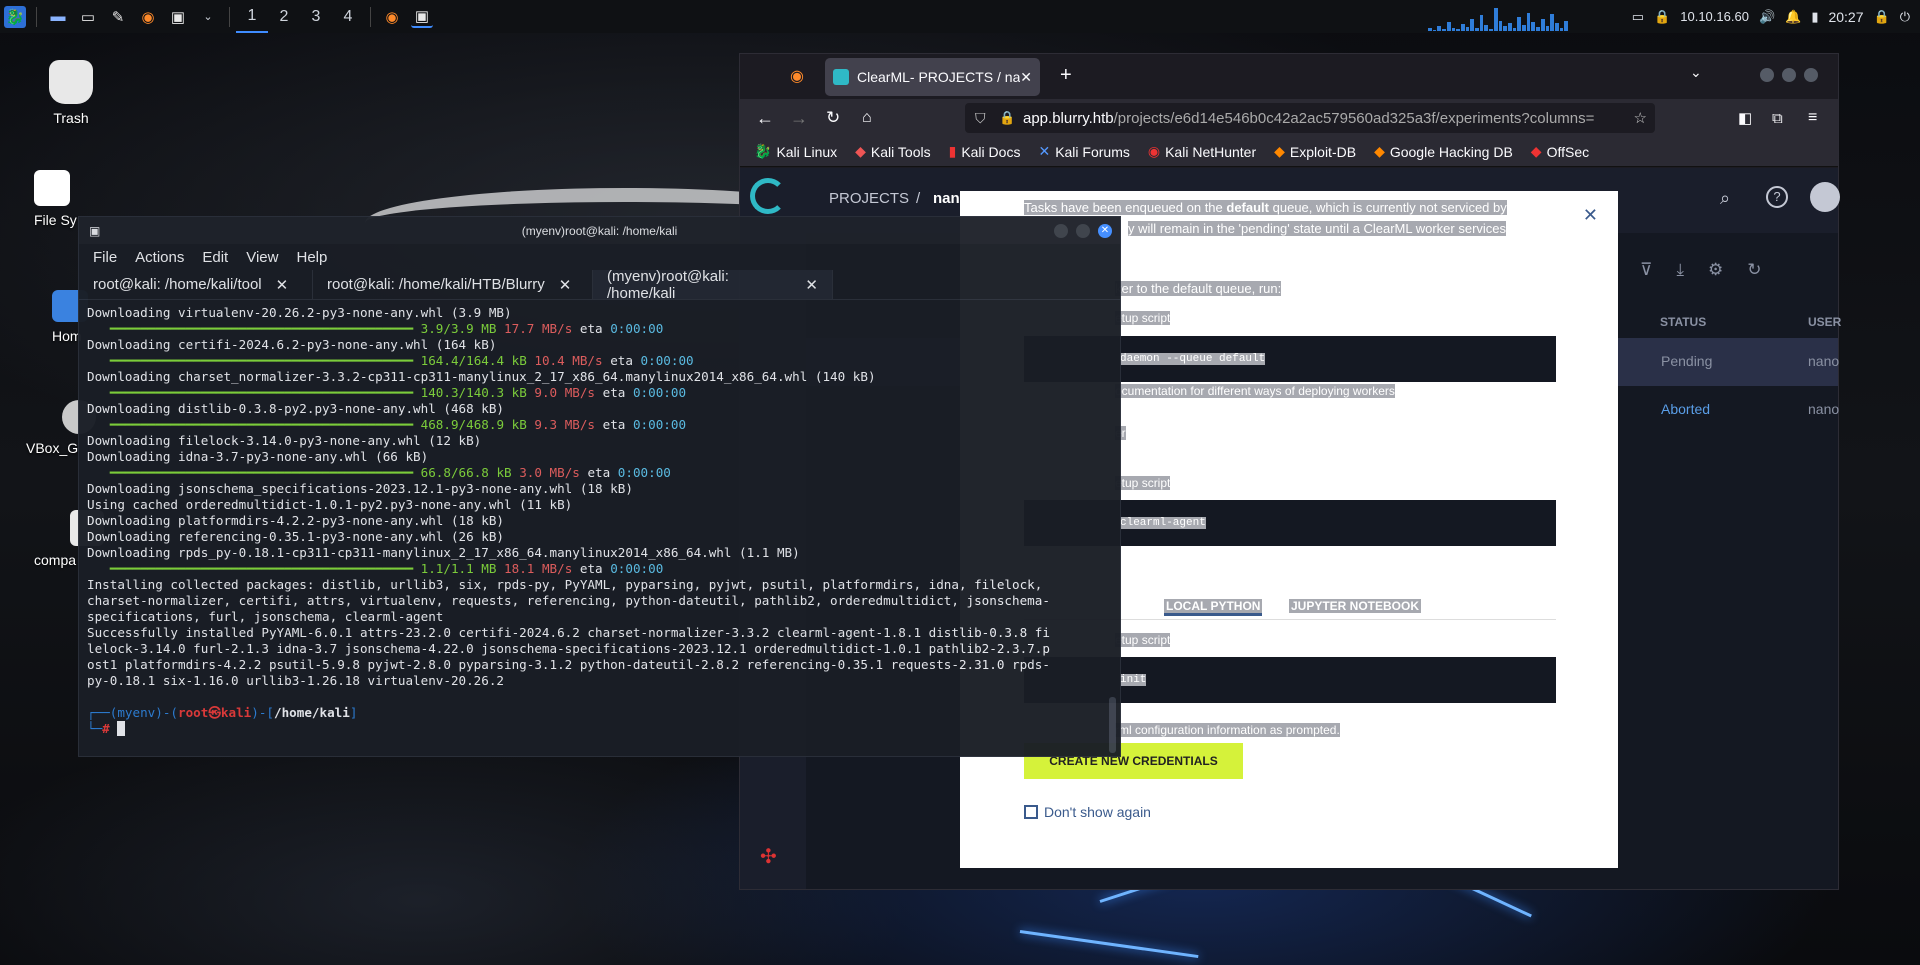  What do you see at coordinates (1315, 151) in the screenshot?
I see `bookmark-exploit-db: ◆ Exploit-DB` at bounding box center [1315, 151].